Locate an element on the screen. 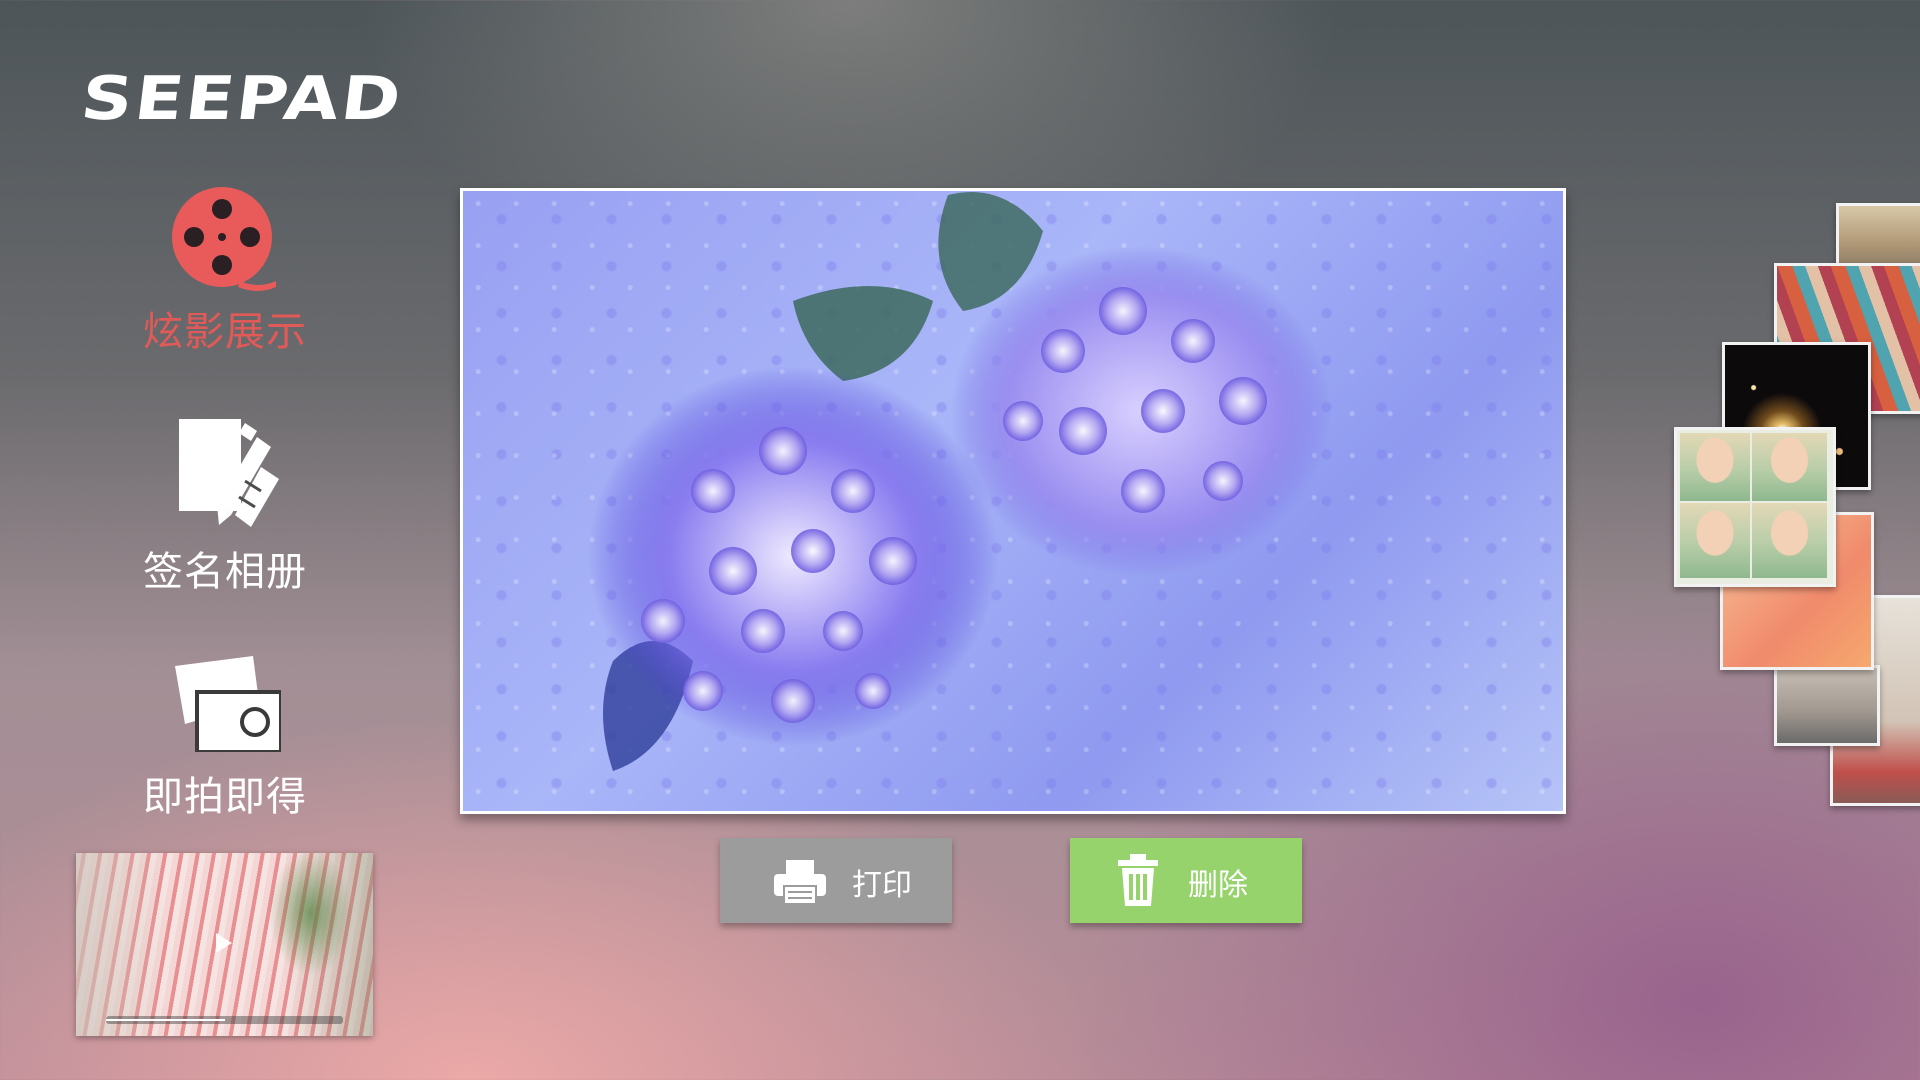  video-progress-fill is located at coordinates (165, 1020).